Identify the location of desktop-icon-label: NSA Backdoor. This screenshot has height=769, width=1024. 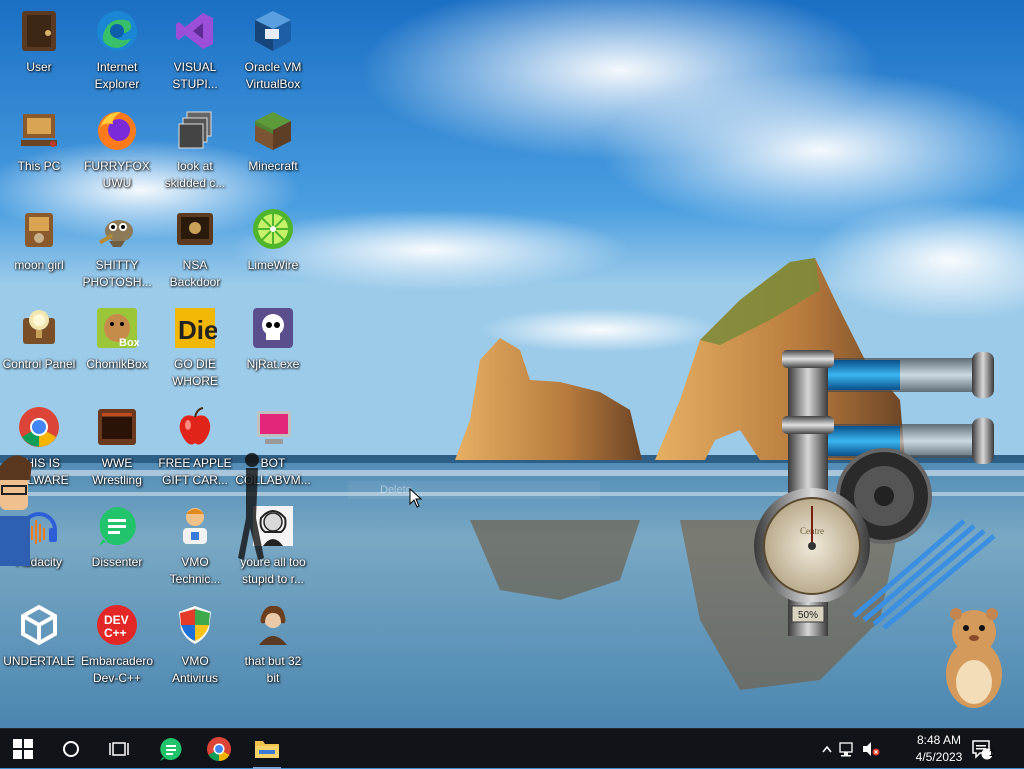
(195, 273).